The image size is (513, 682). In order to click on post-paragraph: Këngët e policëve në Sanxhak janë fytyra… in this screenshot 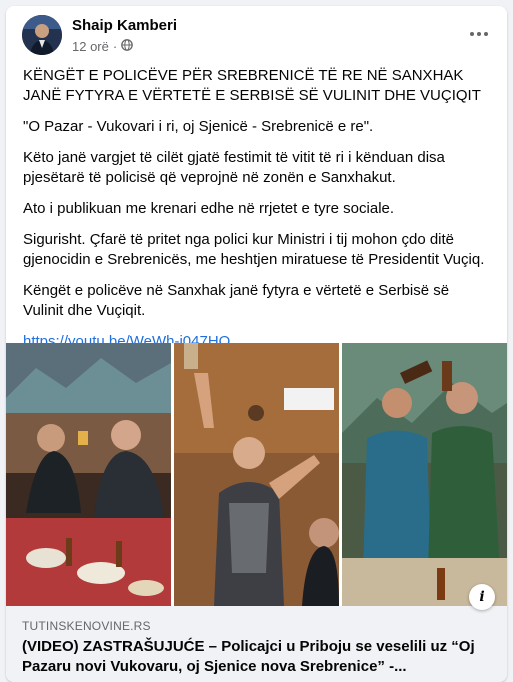, I will do `click(236, 300)`.